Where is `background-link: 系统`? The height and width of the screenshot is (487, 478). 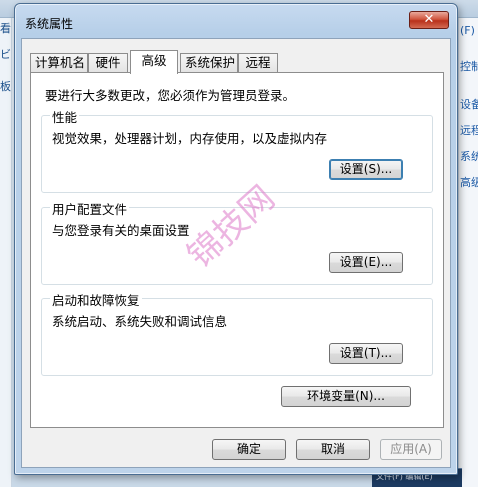
background-link: 系统 is located at coordinates (469, 156).